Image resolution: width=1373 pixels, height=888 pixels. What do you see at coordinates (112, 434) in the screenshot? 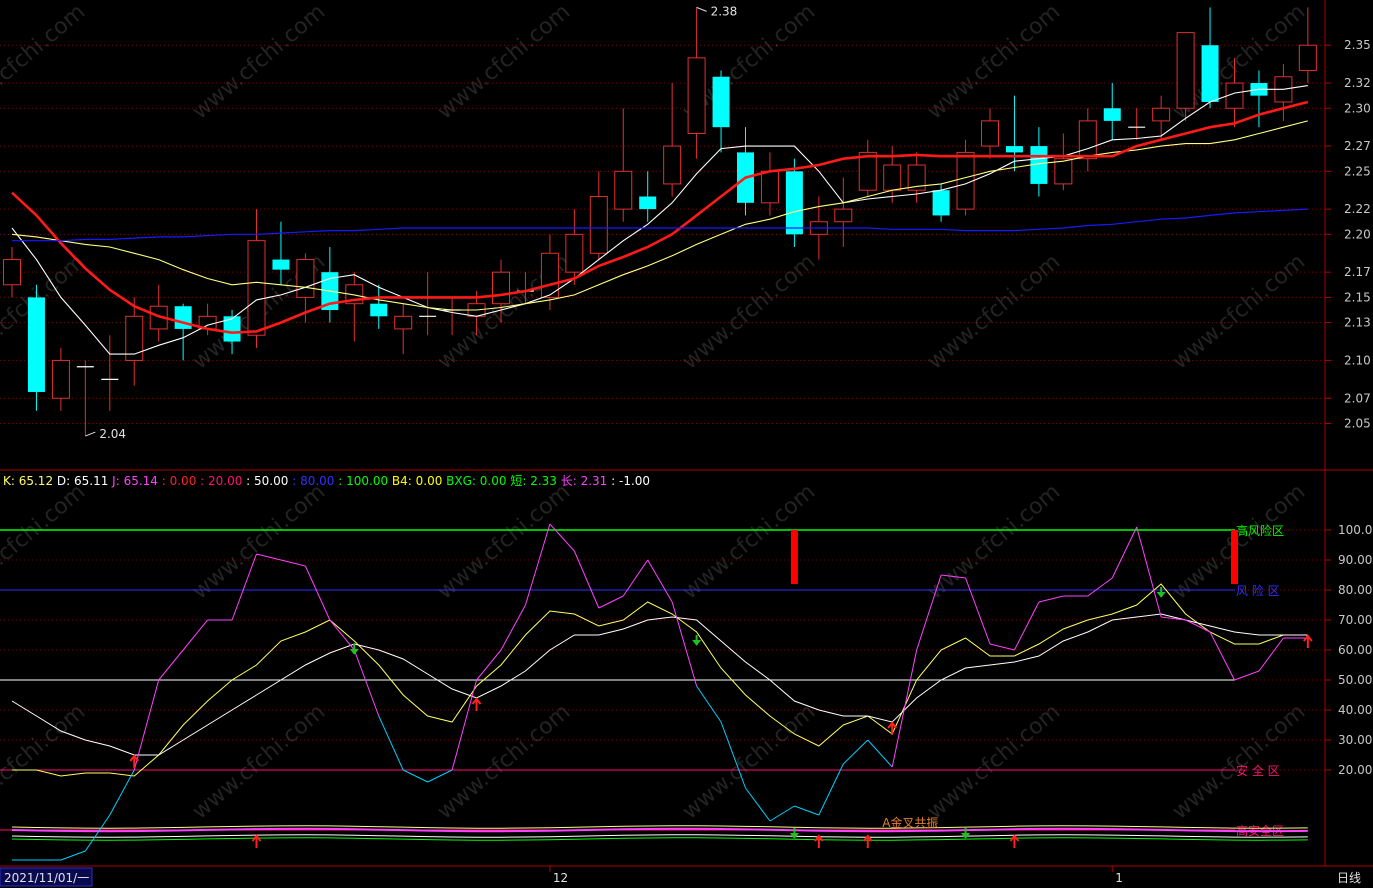
I see `low-label: 2.04` at bounding box center [112, 434].